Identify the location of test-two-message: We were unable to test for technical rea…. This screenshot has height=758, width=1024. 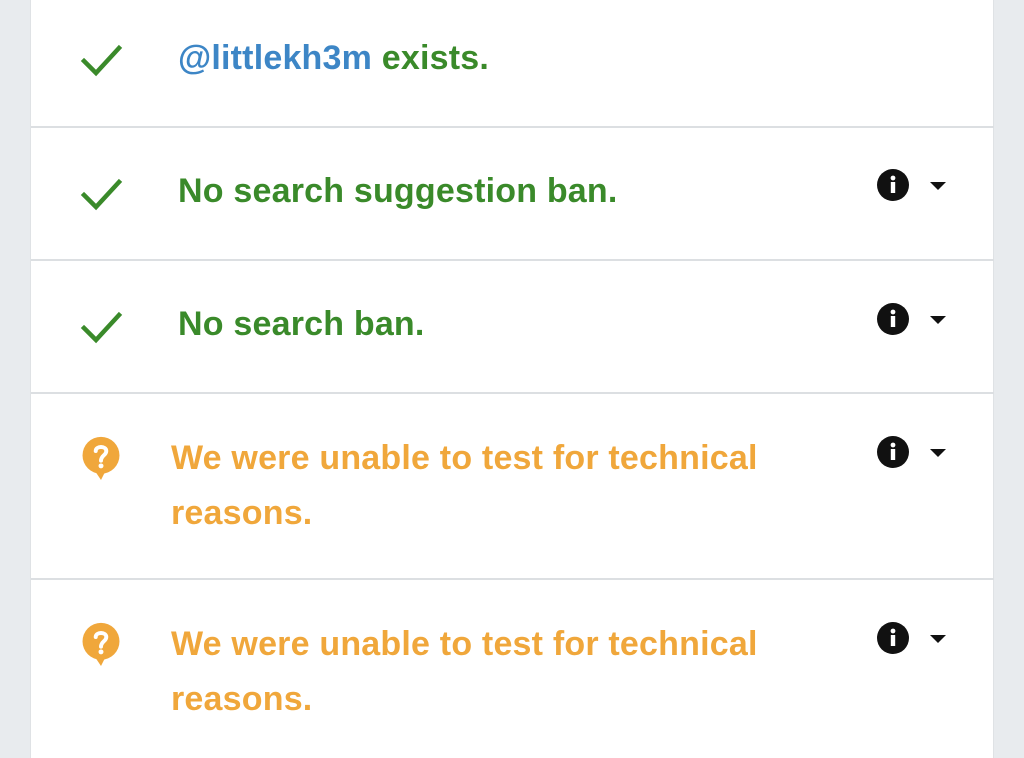
(464, 671).